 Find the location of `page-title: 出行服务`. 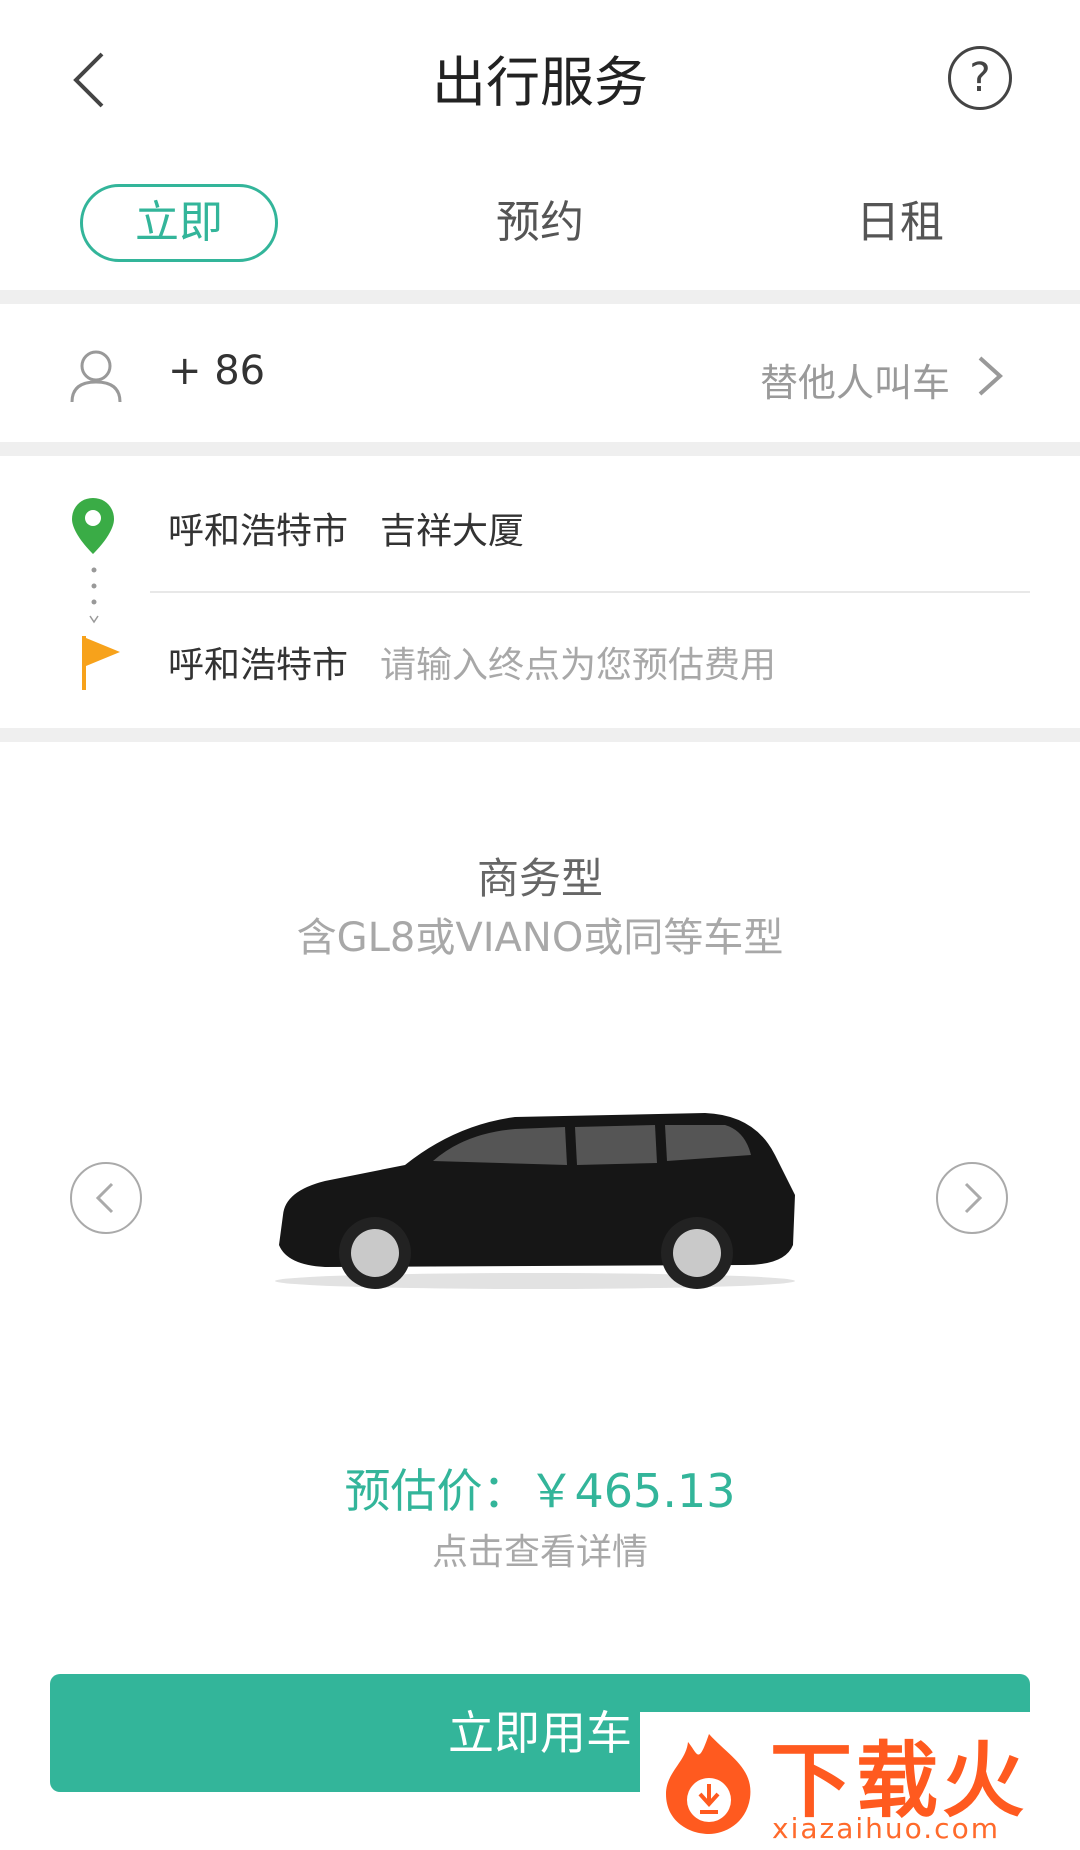

page-title: 出行服务 is located at coordinates (540, 82).